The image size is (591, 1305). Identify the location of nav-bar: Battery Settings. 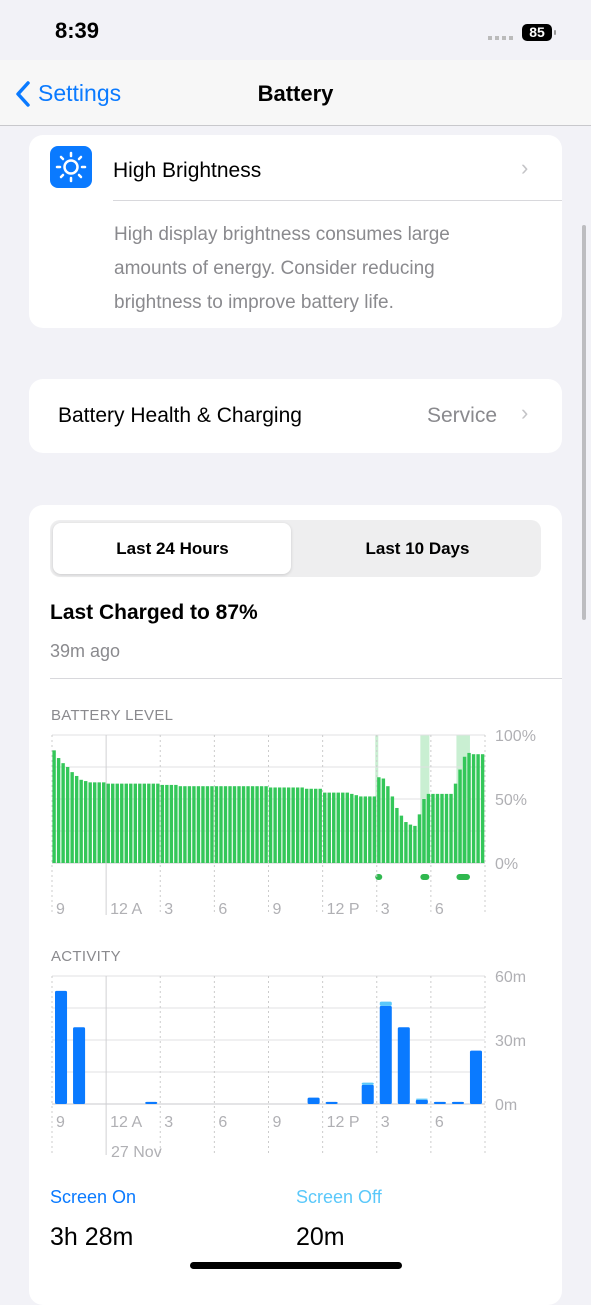
(295, 93).